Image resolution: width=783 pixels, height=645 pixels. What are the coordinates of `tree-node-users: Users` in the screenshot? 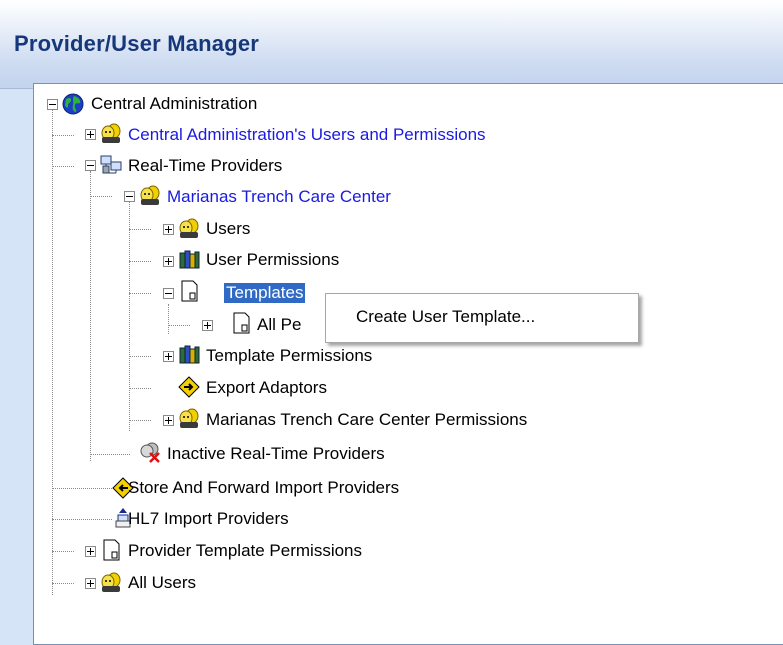 It's located at (228, 229).